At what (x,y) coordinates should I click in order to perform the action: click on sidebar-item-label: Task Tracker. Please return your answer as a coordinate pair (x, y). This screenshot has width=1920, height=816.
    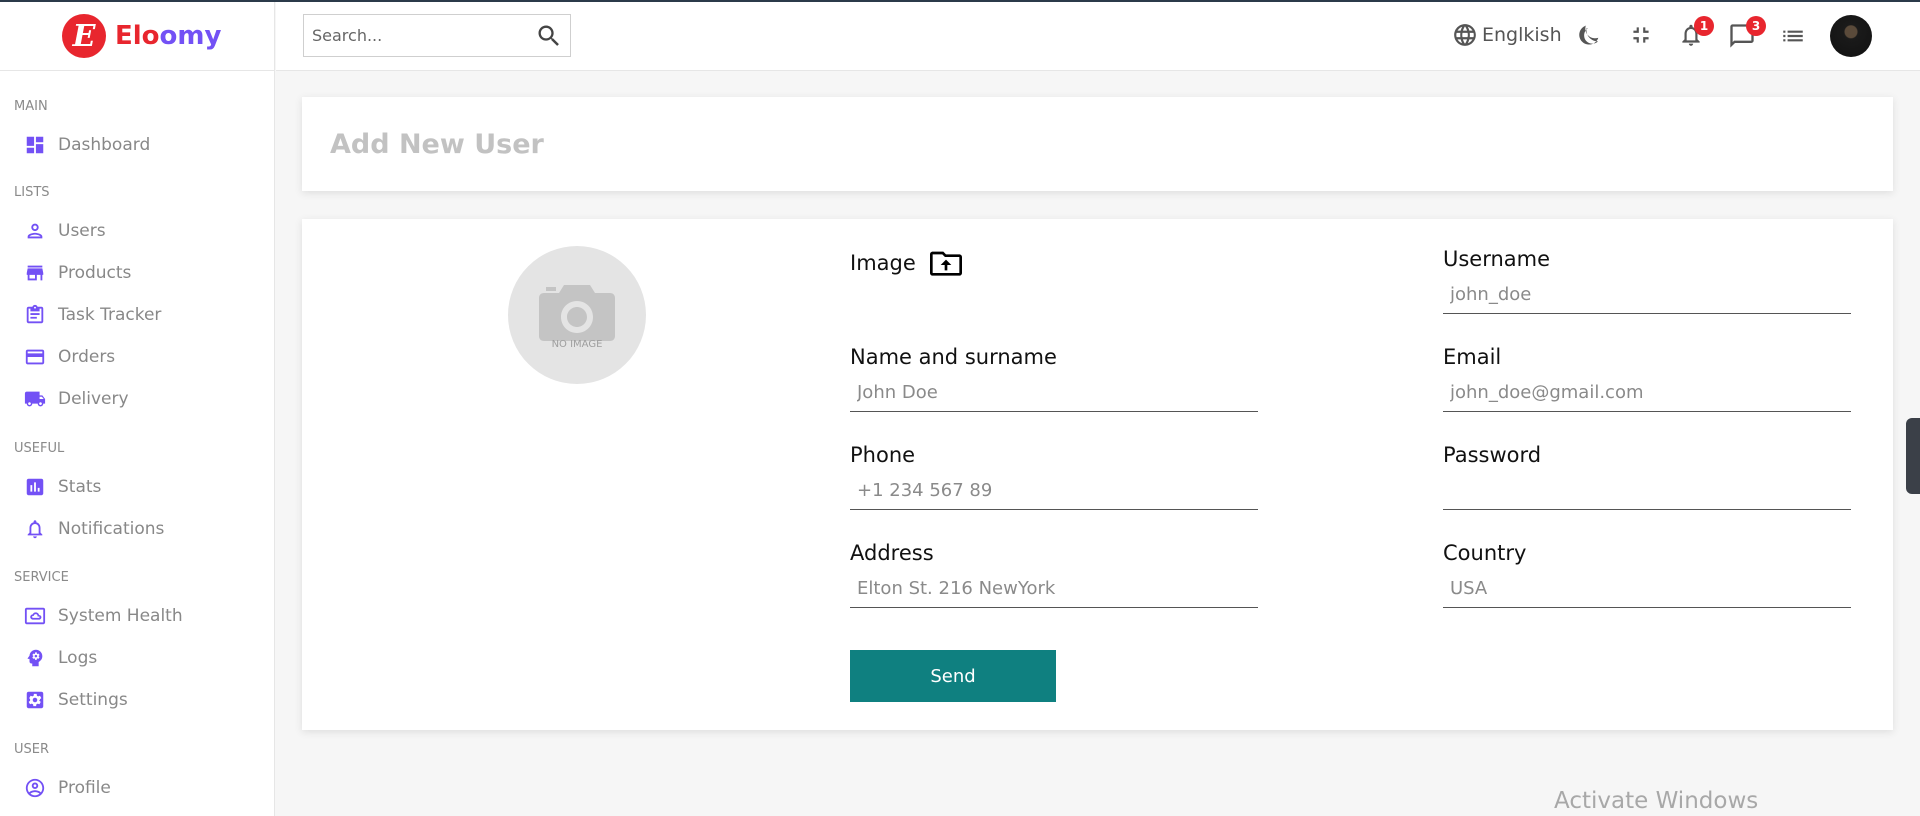
    Looking at the image, I should click on (110, 315).